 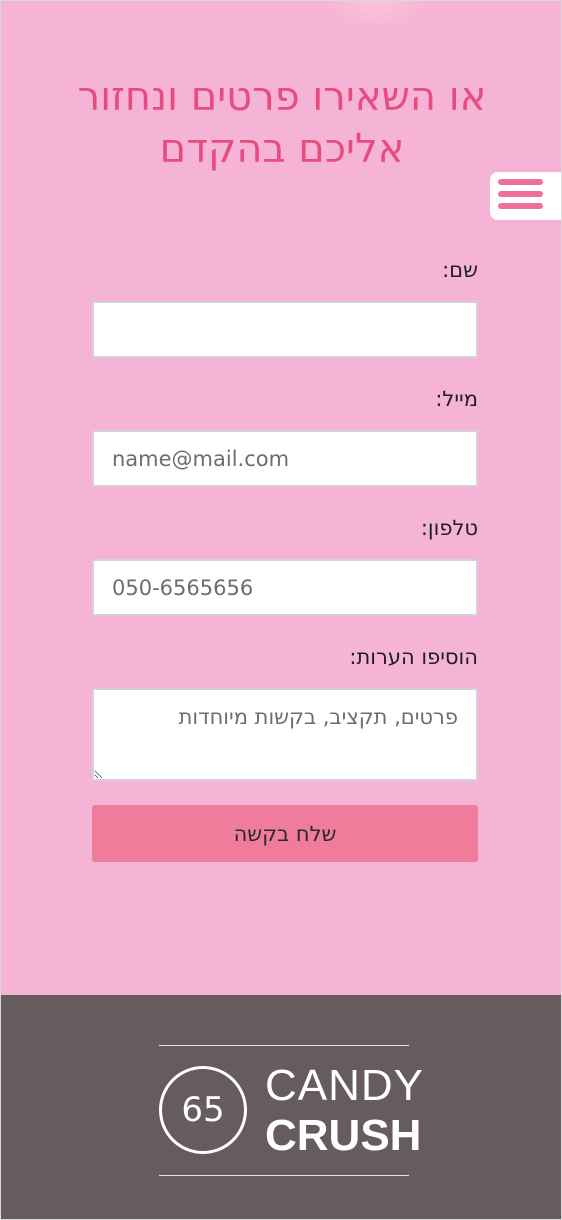 What do you see at coordinates (456, 399) in the screenshot?
I see `email-label: מייל:` at bounding box center [456, 399].